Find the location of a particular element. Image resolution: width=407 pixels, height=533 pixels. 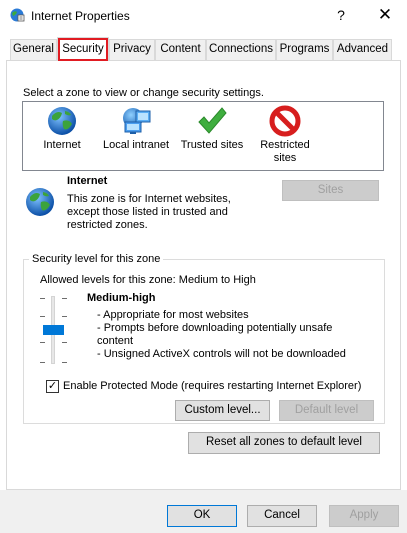

window-title: Internet Properties is located at coordinates (80, 16).